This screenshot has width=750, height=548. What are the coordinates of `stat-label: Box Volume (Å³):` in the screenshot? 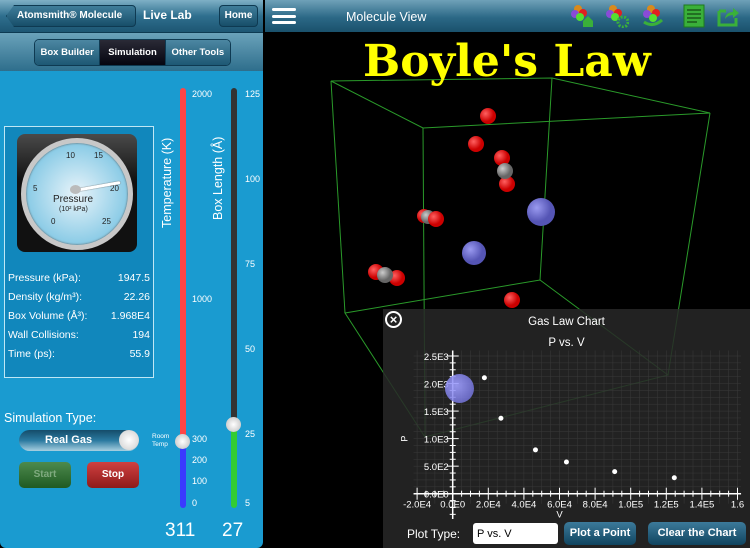 It's located at (48, 316).